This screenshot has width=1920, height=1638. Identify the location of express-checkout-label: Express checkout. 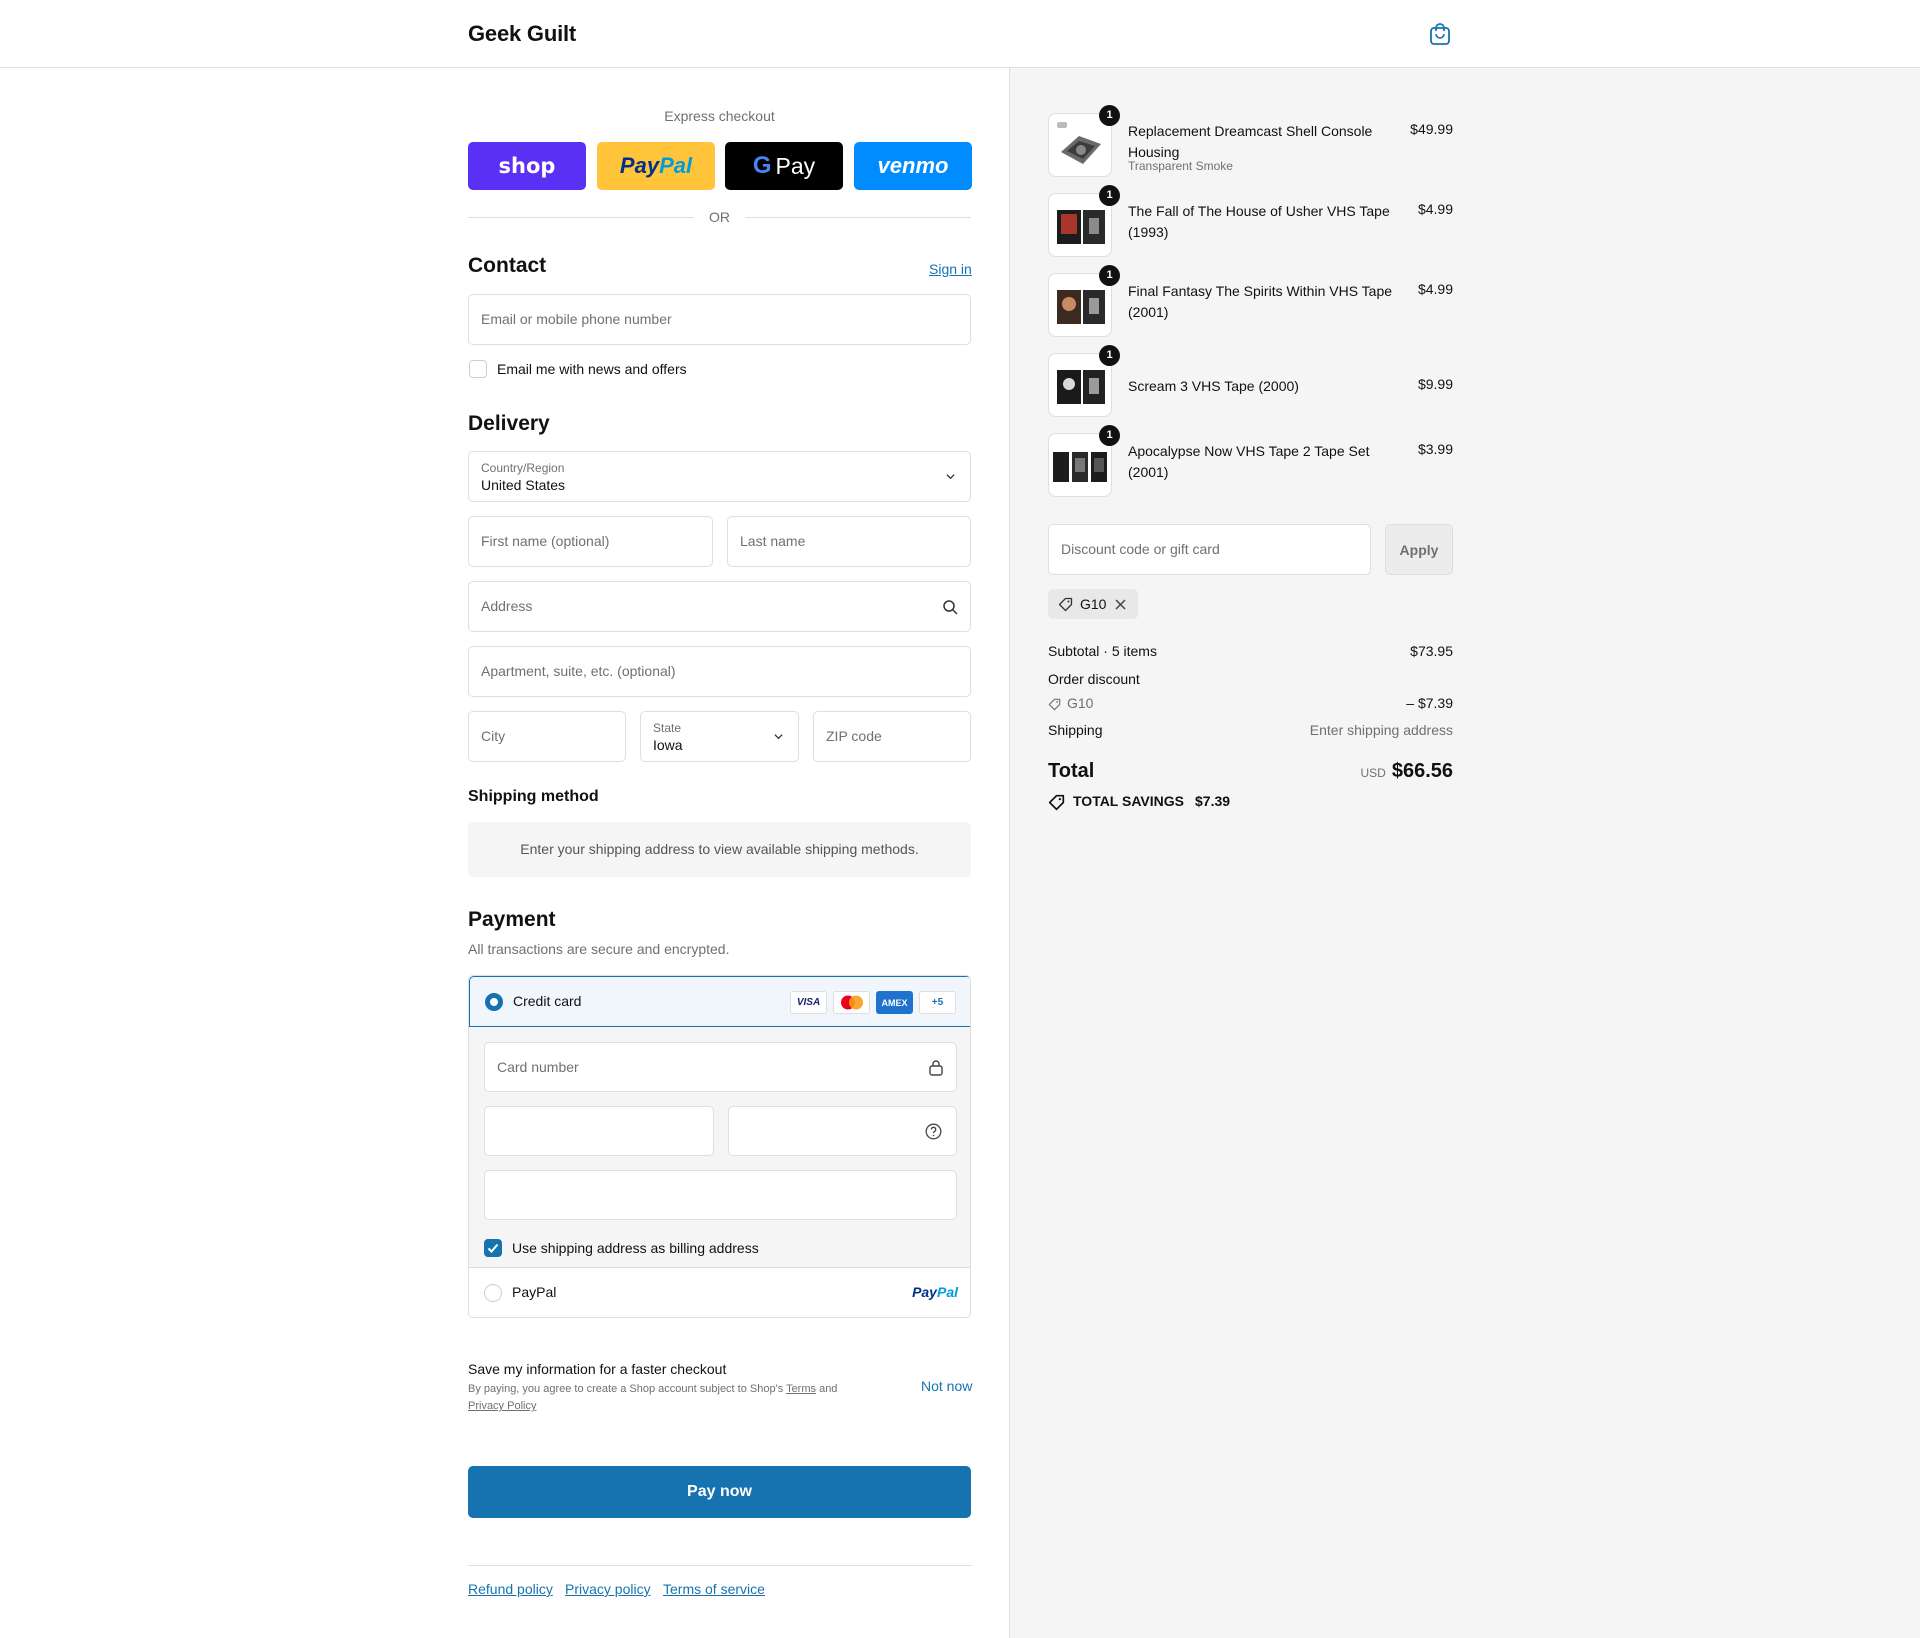
(719, 116).